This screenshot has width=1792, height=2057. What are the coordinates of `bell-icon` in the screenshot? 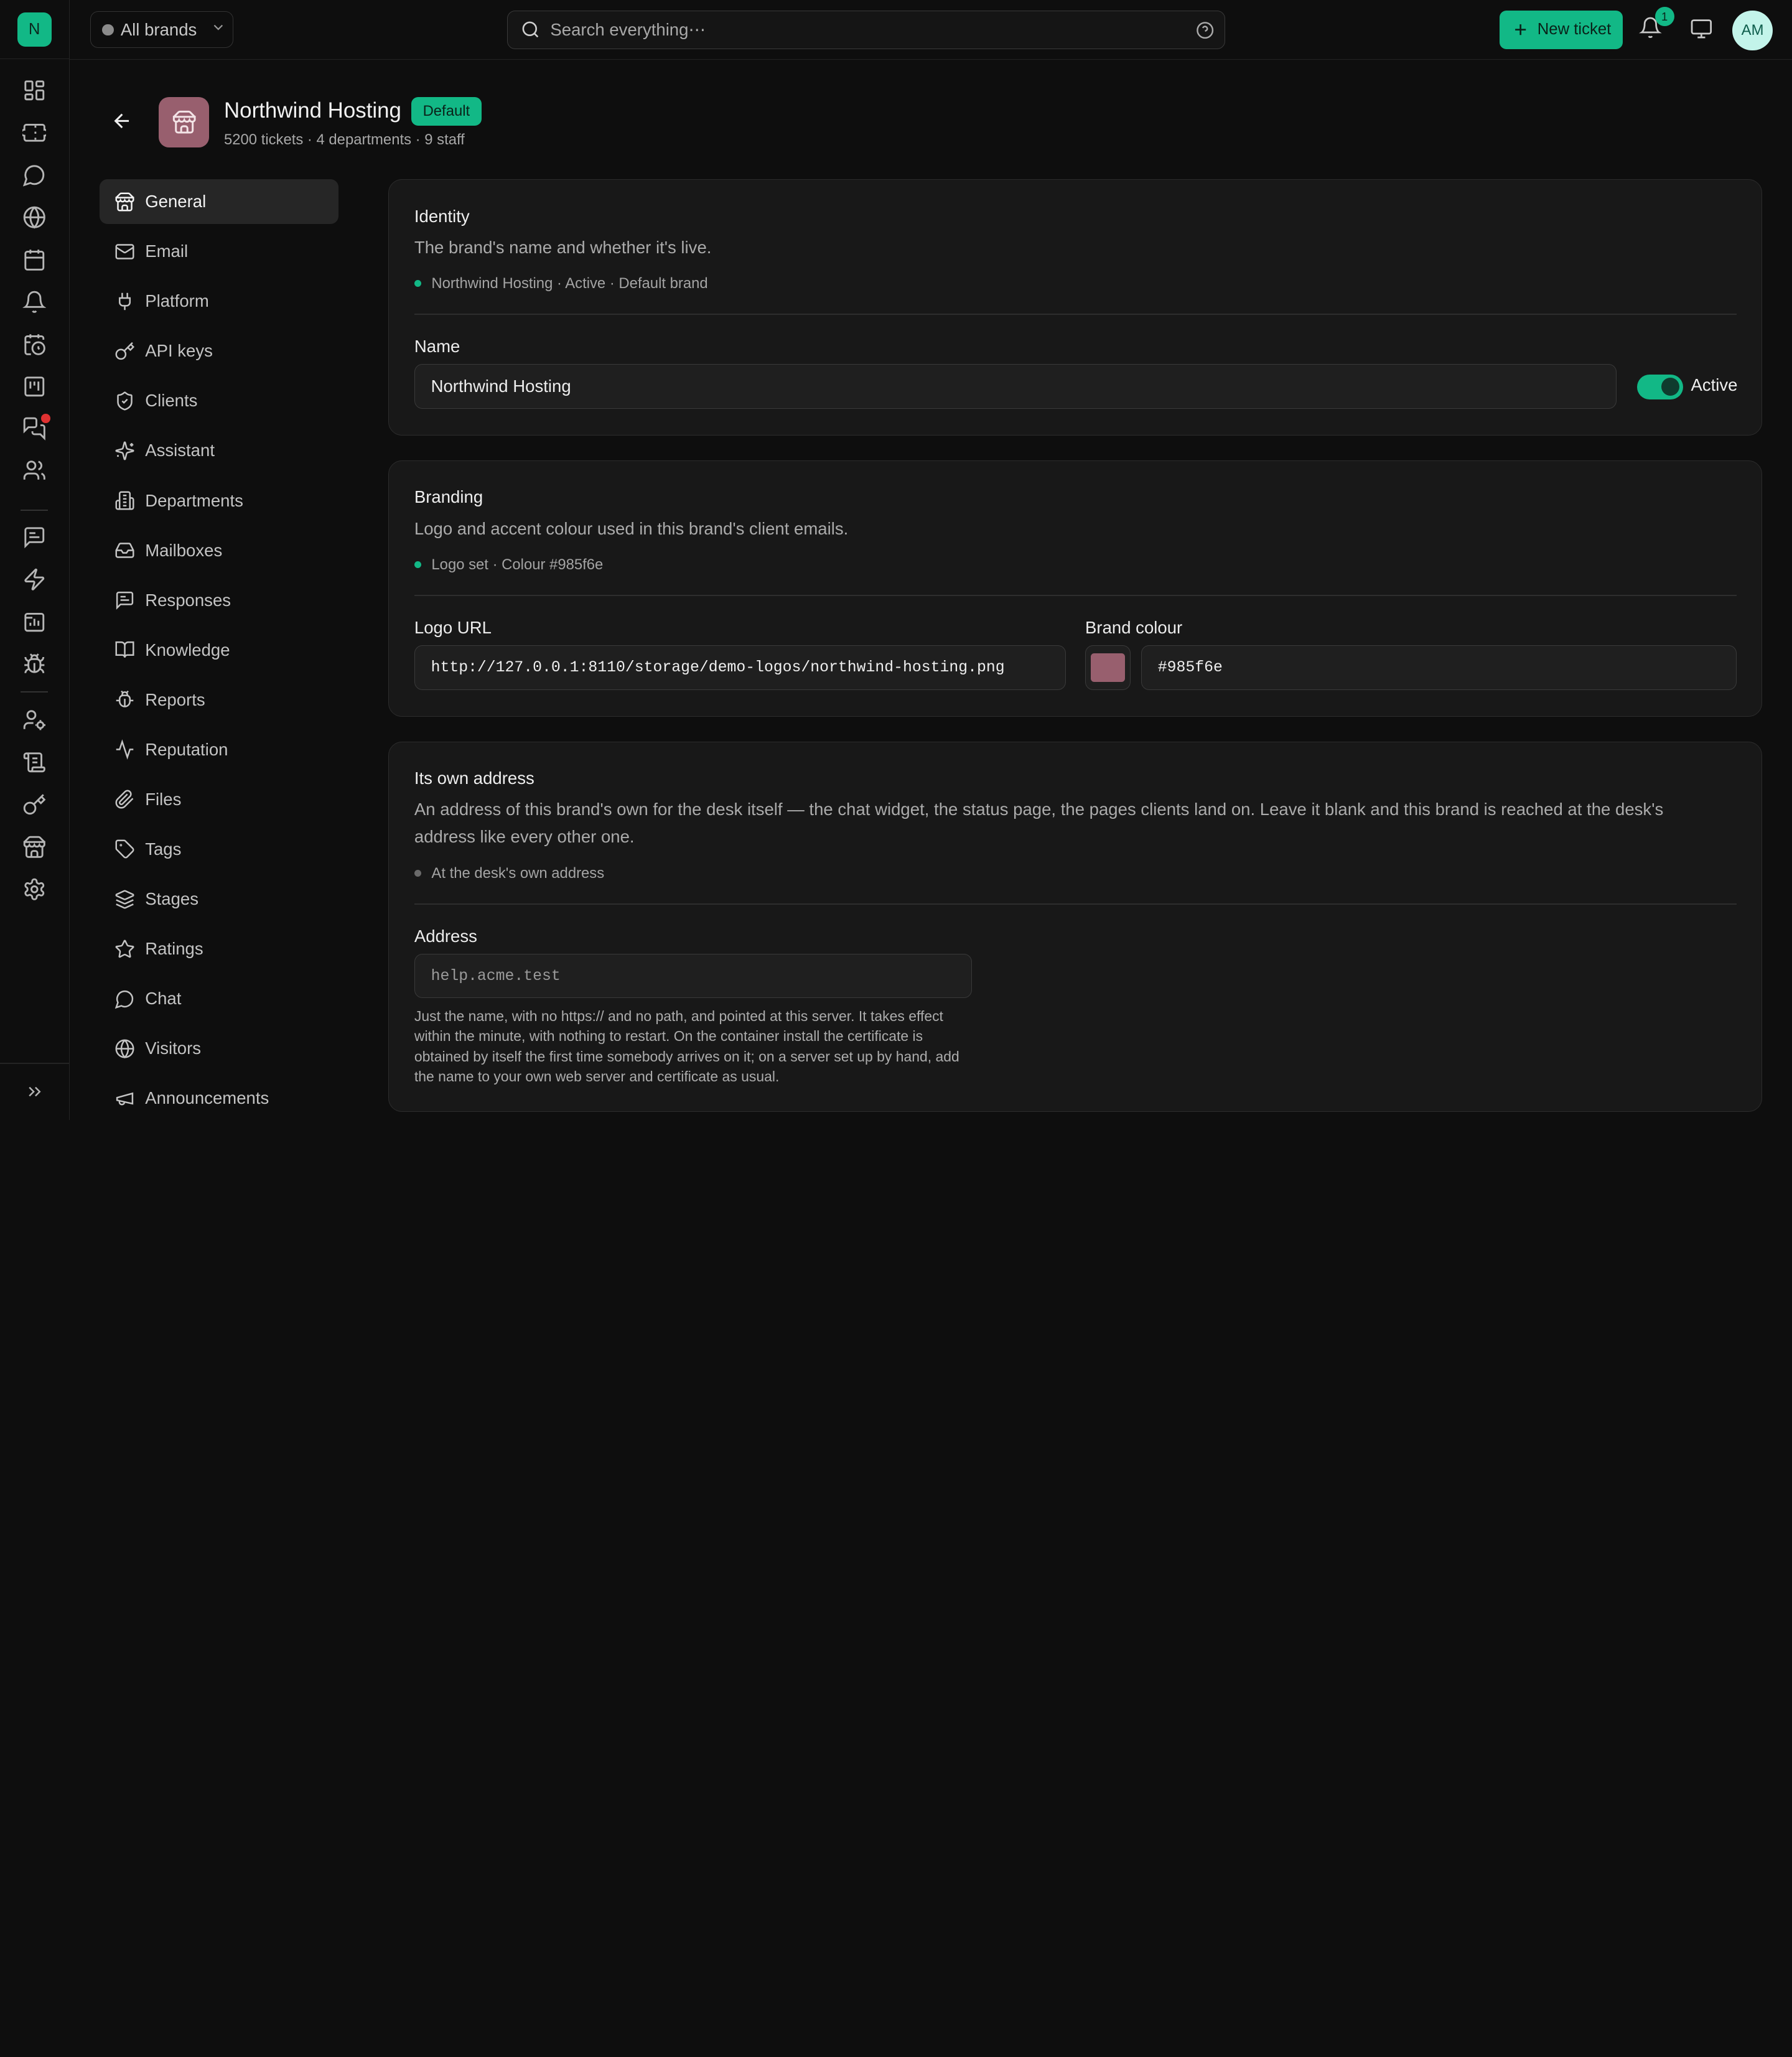 It's located at (35, 301).